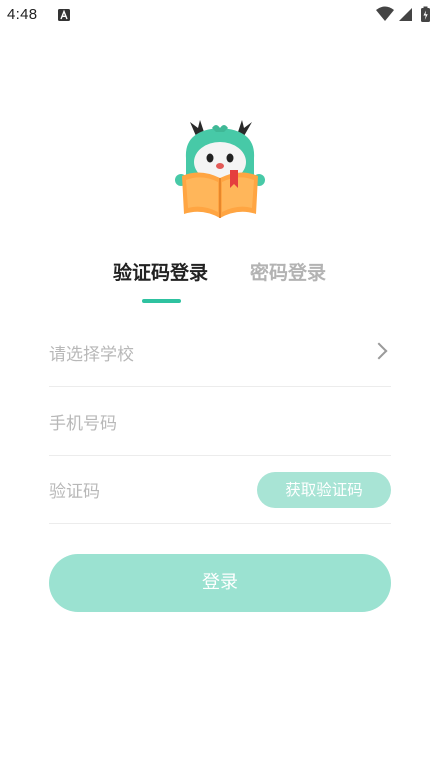 This screenshot has width=441, height=784. Describe the element at coordinates (220, 283) in the screenshot. I see `login-tabs: 验证码登录 密码登录` at that location.